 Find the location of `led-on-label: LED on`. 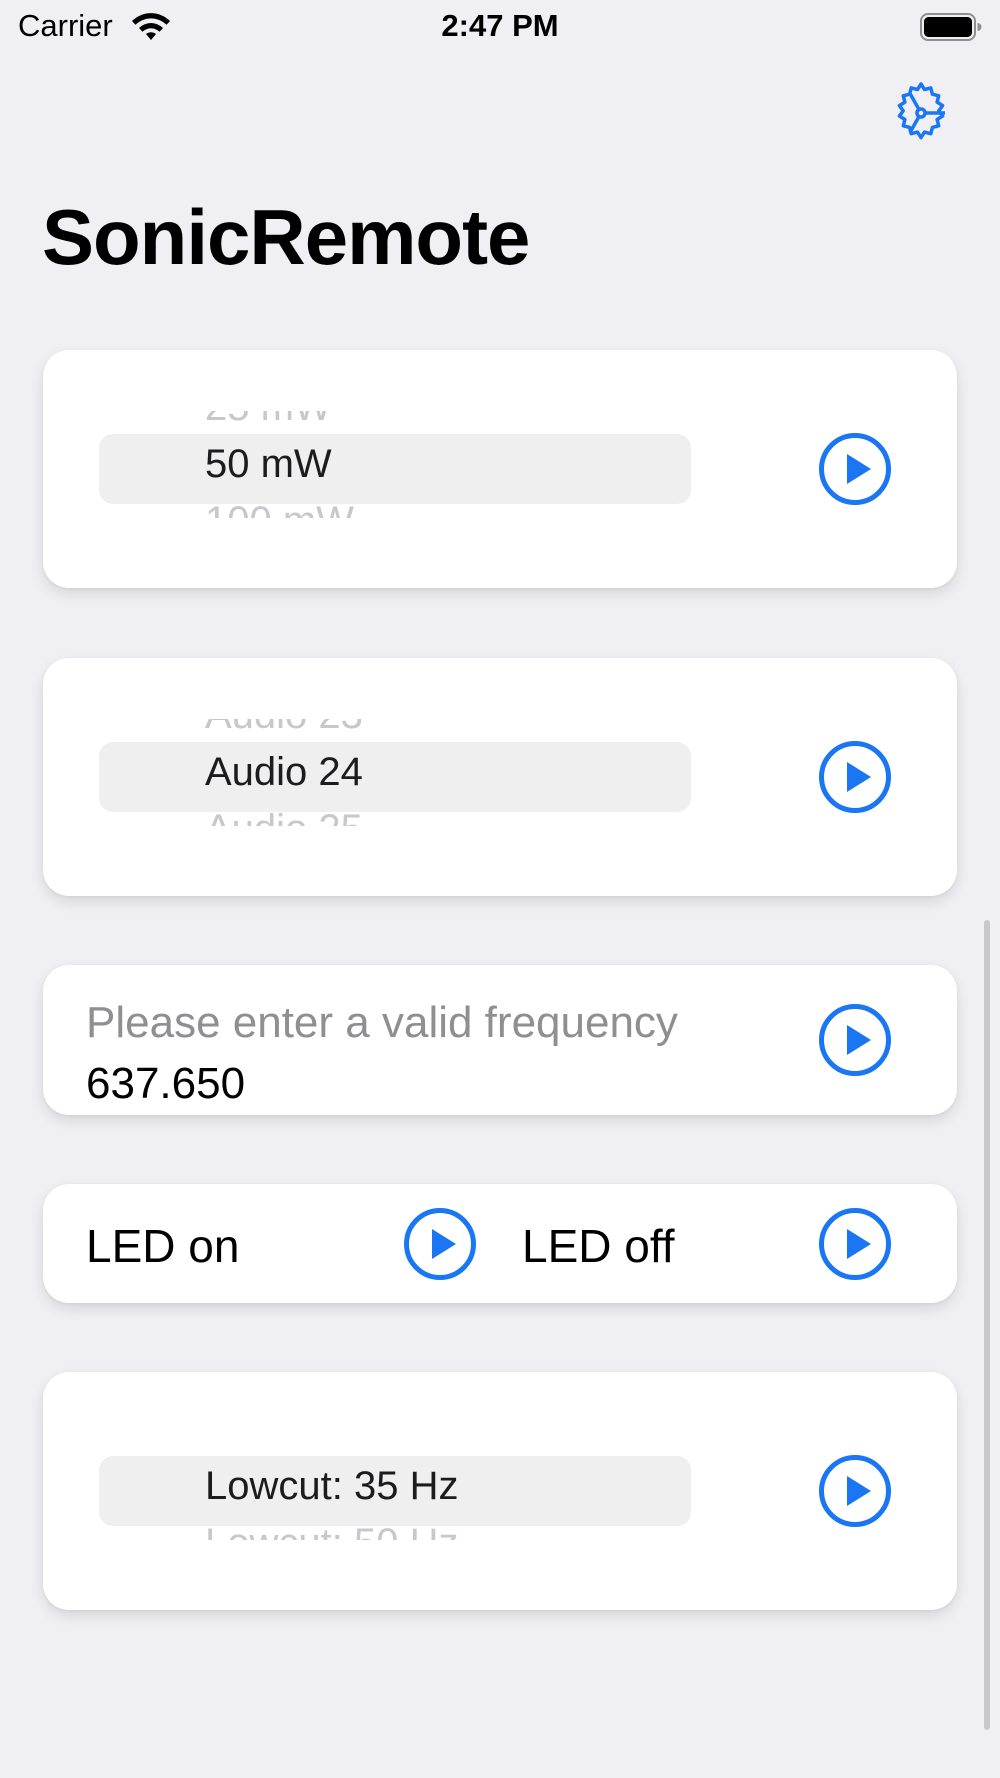

led-on-label: LED on is located at coordinates (163, 1246).